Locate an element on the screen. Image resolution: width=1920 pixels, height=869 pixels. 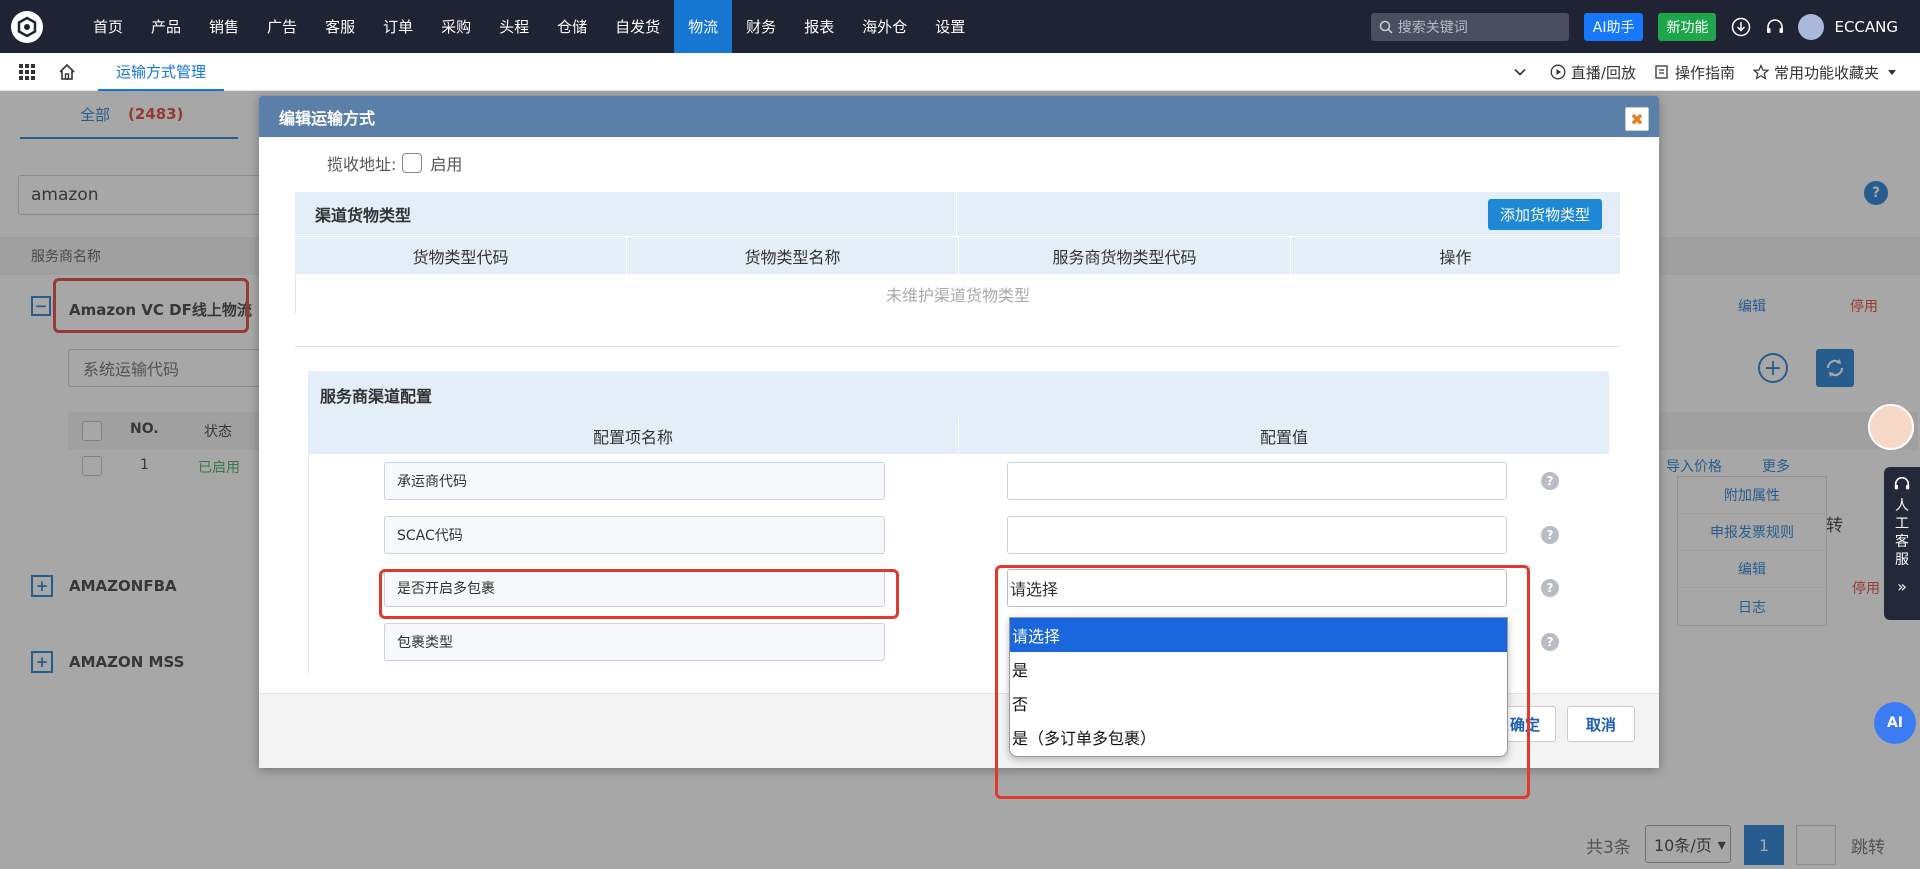
menu-item-sales: 销售 is located at coordinates (224, 26).